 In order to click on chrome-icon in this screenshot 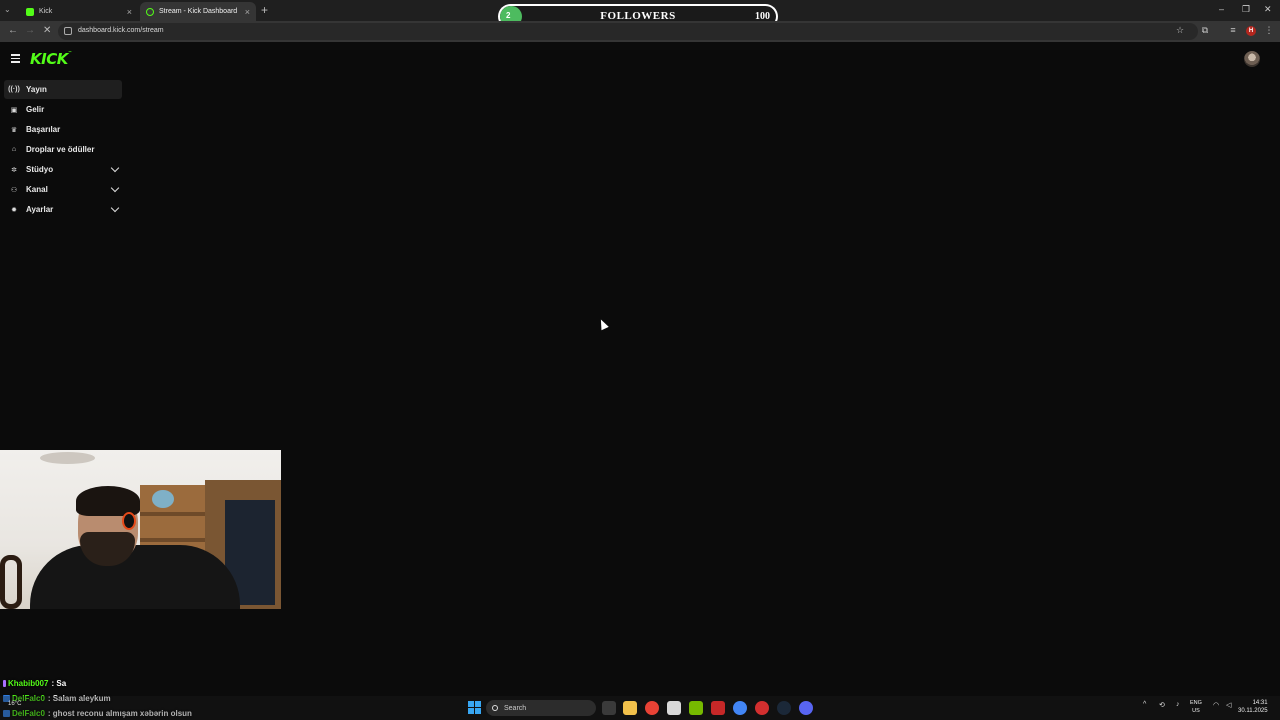, I will do `click(652, 708)`.